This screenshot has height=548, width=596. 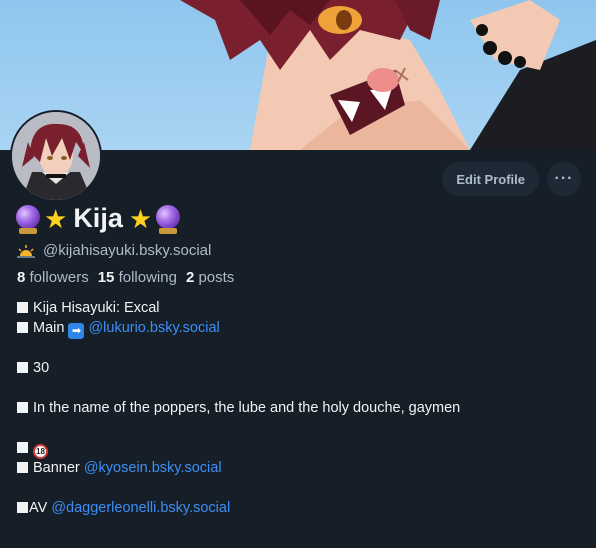 What do you see at coordinates (59, 277) in the screenshot?
I see `followers-label: followers` at bounding box center [59, 277].